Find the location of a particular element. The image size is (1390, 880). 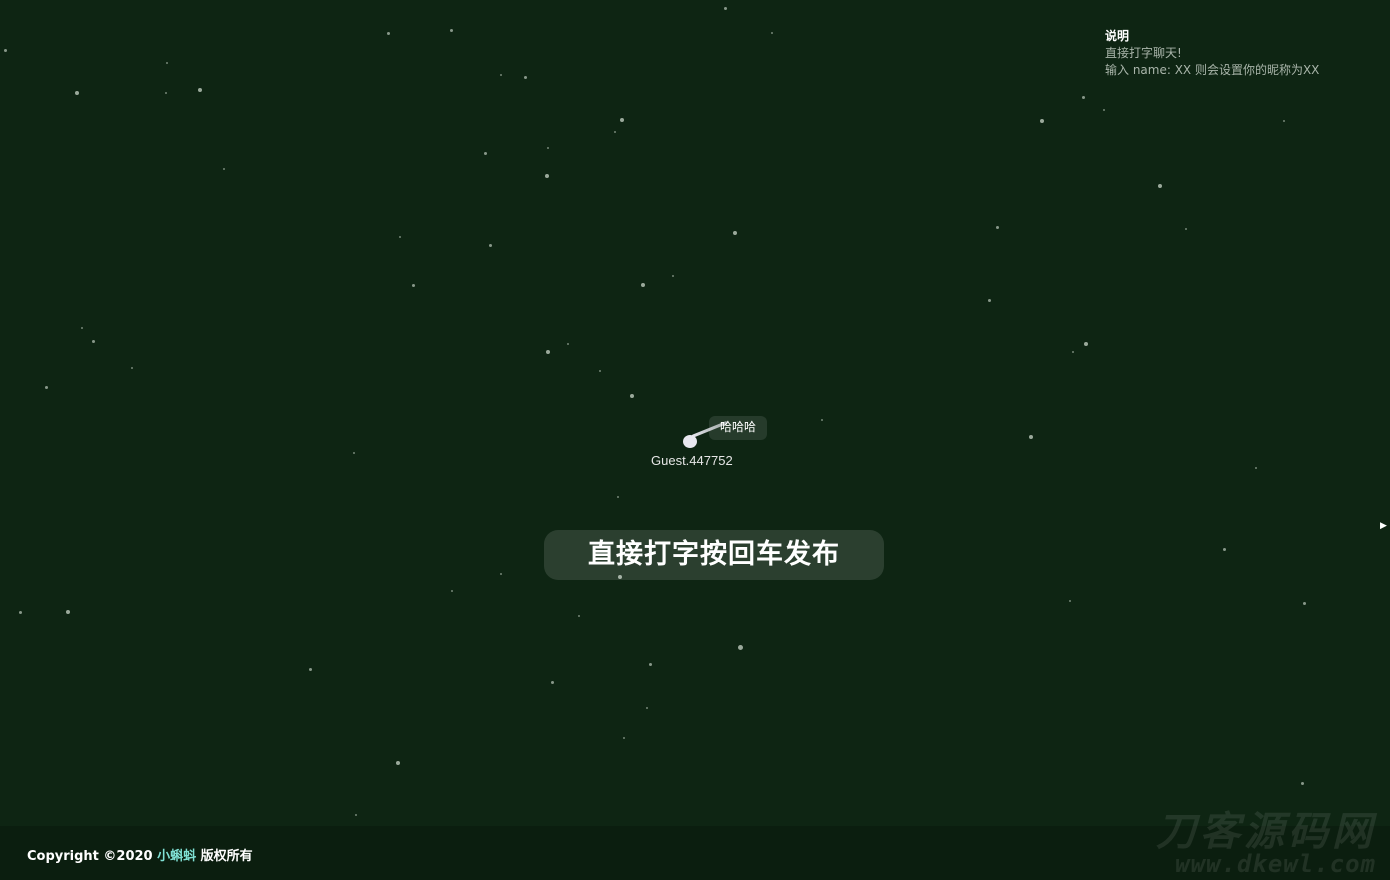

instructions-title: 说明 is located at coordinates (1117, 36).